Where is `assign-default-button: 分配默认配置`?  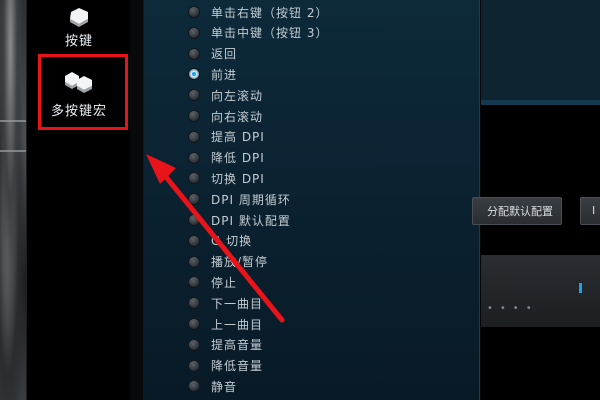 assign-default-button: 分配默认配置 is located at coordinates (517, 211).